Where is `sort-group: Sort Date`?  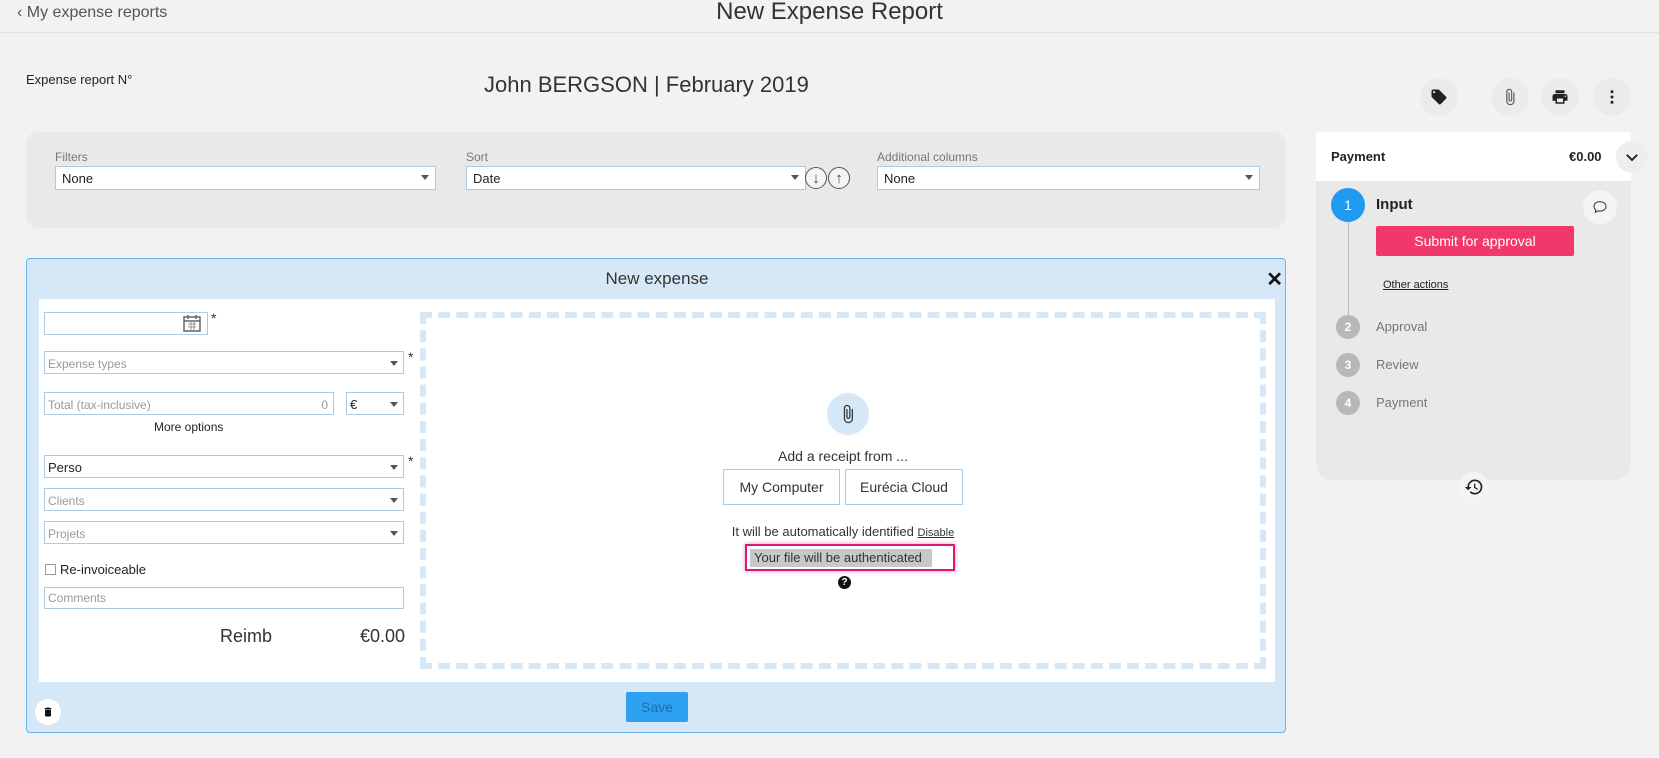
sort-group: Sort Date is located at coordinates (636, 170).